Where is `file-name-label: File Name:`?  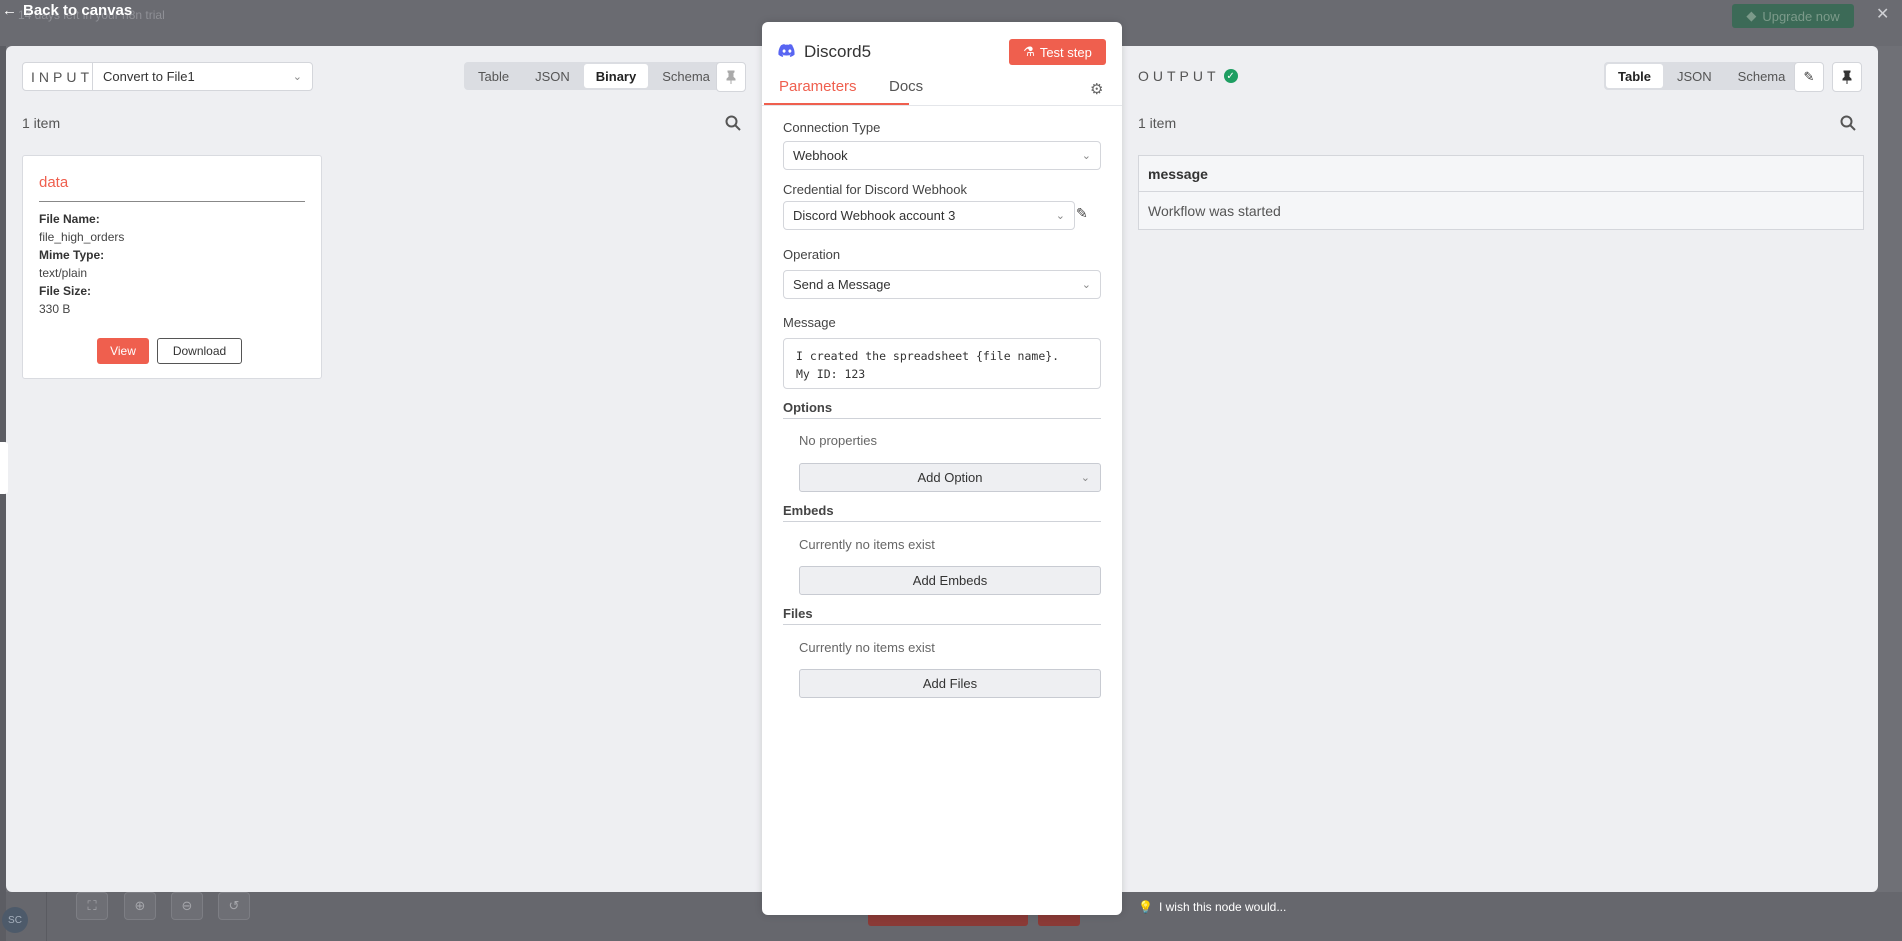 file-name-label: File Name: is located at coordinates (69, 219).